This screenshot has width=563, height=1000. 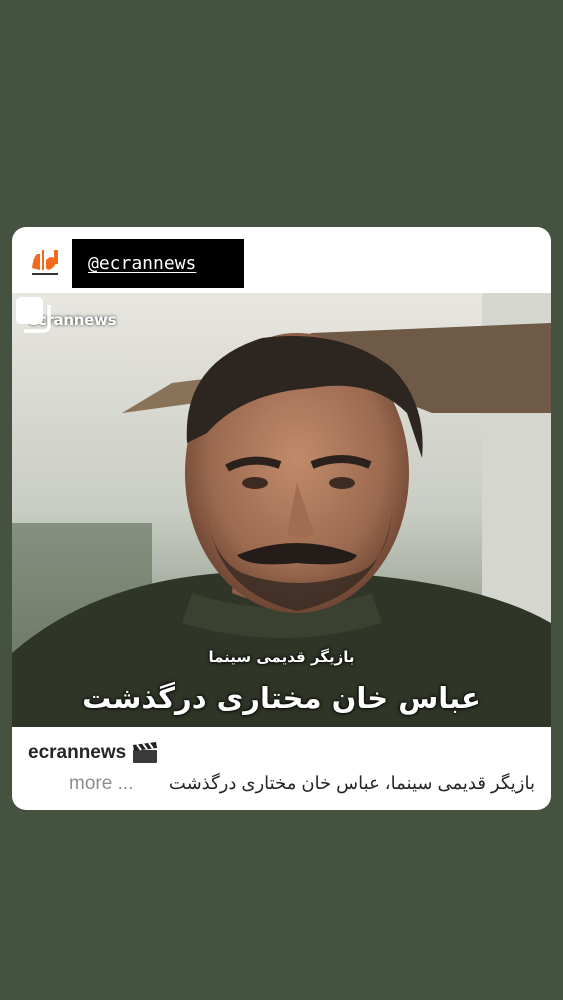 What do you see at coordinates (281, 260) in the screenshot?
I see `post-header: @ecrannews` at bounding box center [281, 260].